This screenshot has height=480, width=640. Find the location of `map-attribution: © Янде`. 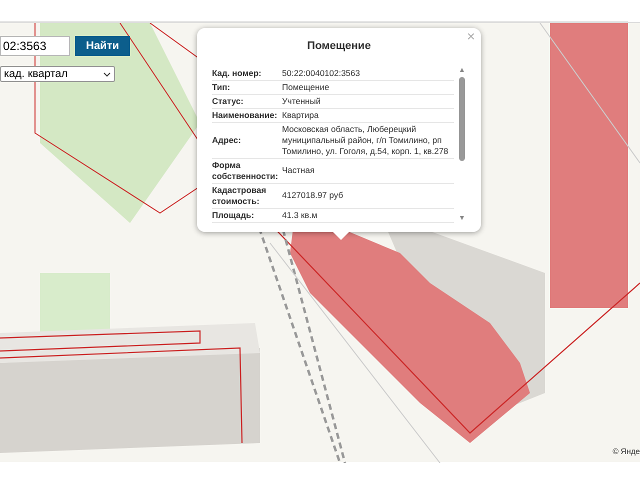

map-attribution: © Янде is located at coordinates (626, 452).